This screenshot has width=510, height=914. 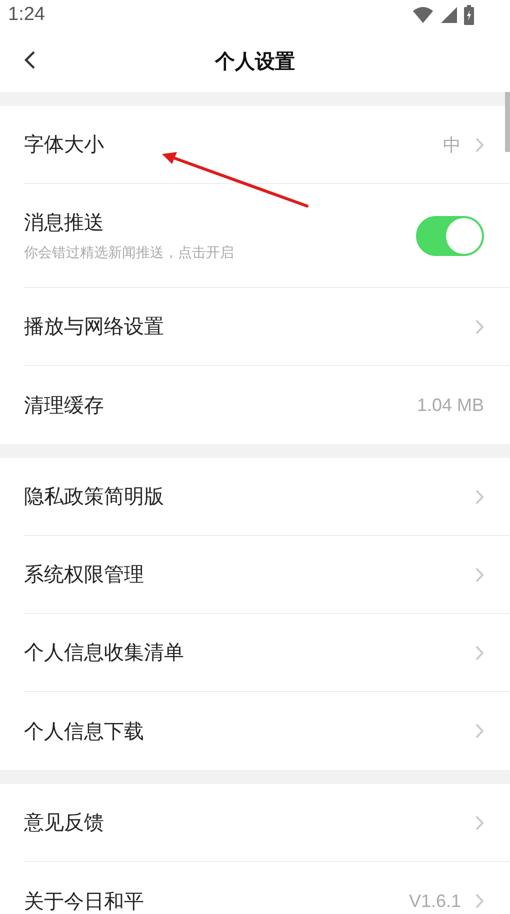 I want to click on row-label: 系统权限管理, so click(x=84, y=574).